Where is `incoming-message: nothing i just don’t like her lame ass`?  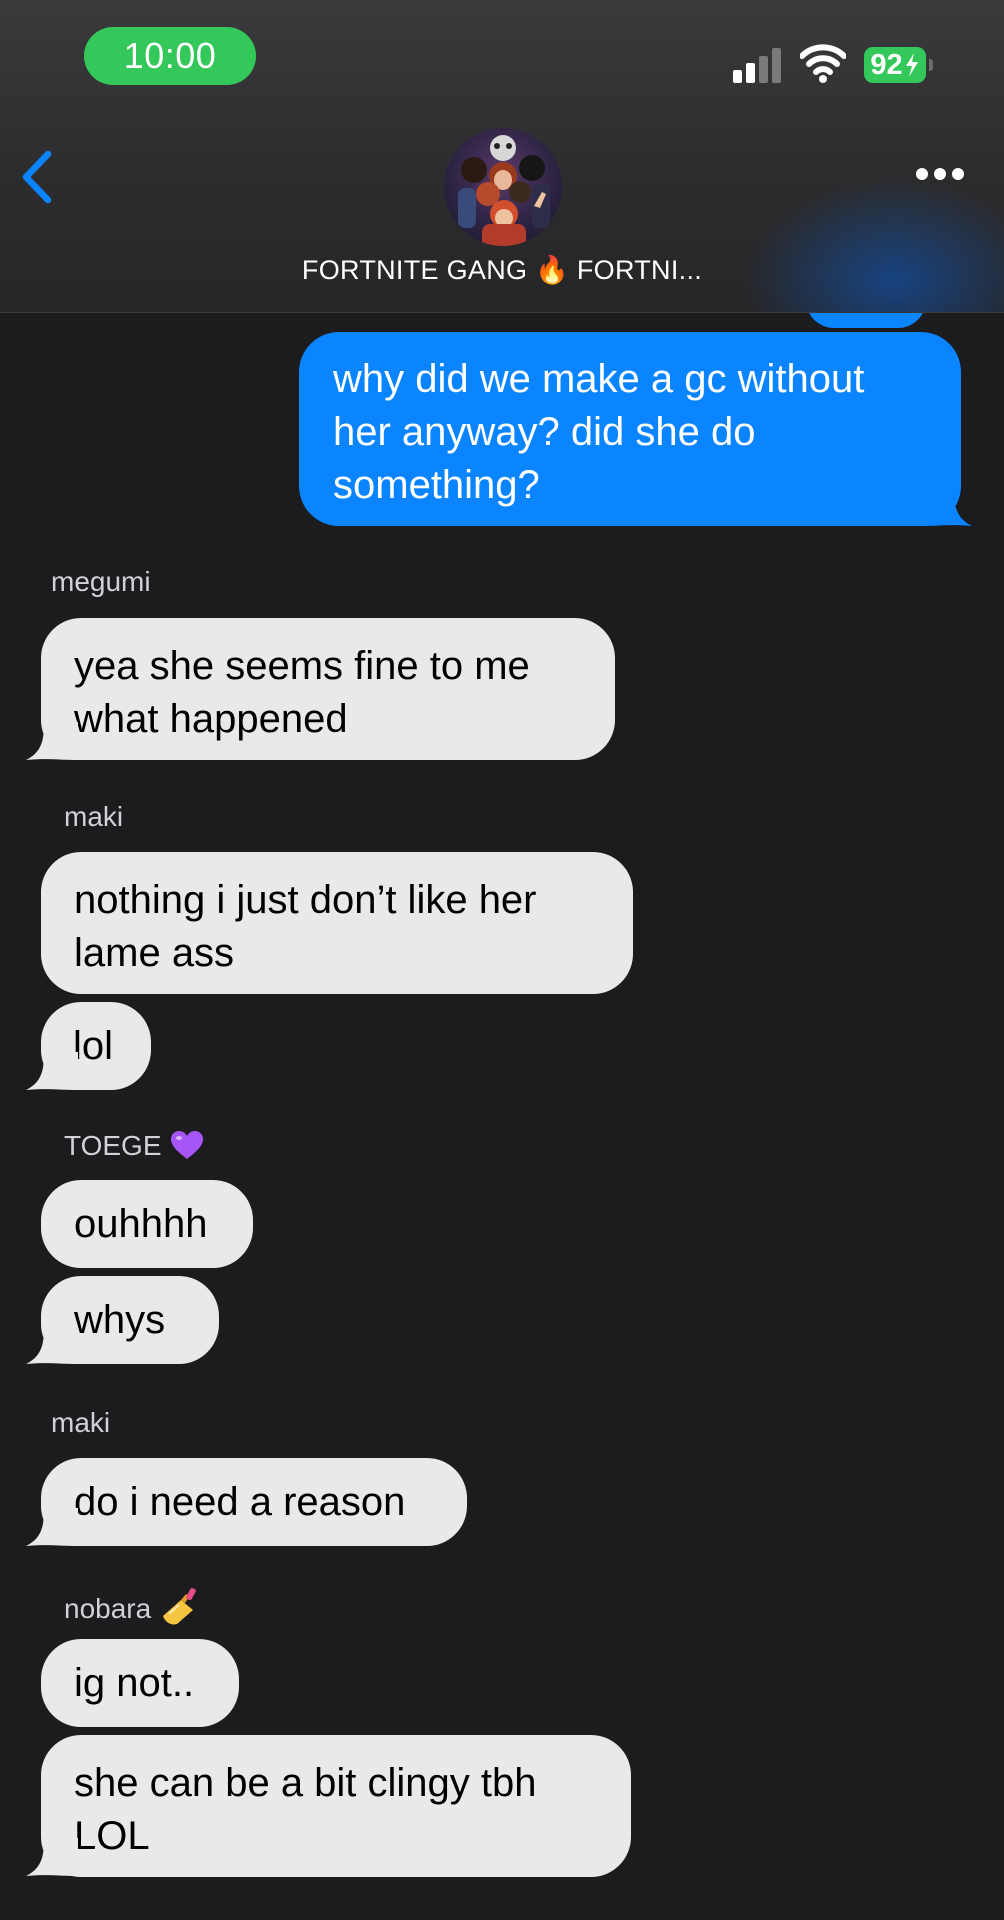
incoming-message: nothing i just don’t like her lame ass is located at coordinates (337, 923).